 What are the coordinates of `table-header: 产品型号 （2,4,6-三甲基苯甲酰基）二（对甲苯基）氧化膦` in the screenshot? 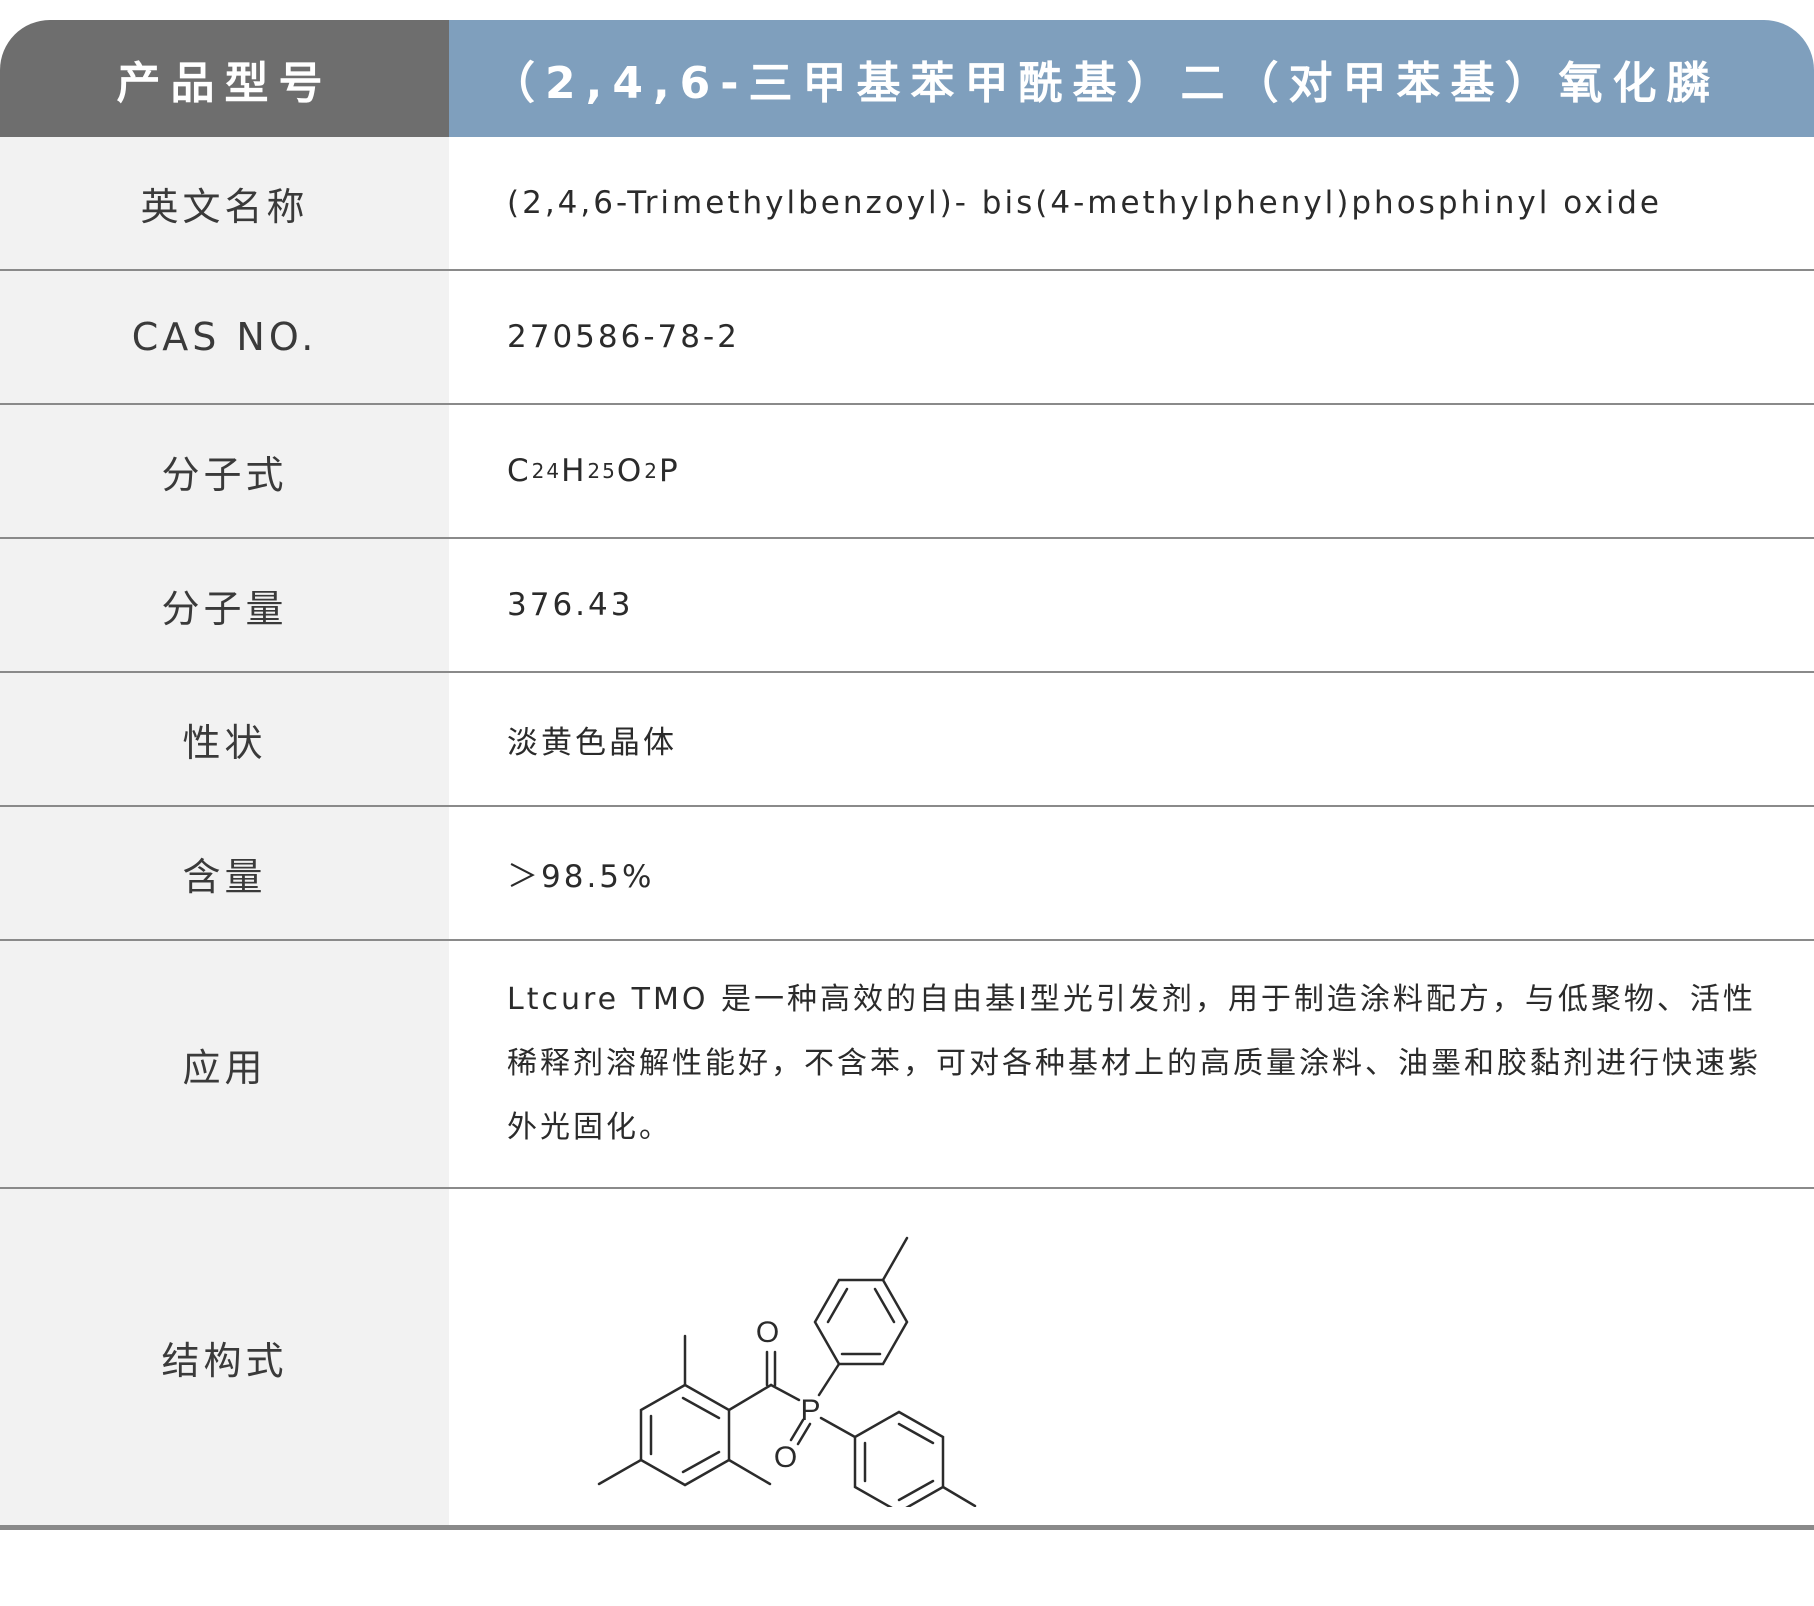 It's located at (907, 78).